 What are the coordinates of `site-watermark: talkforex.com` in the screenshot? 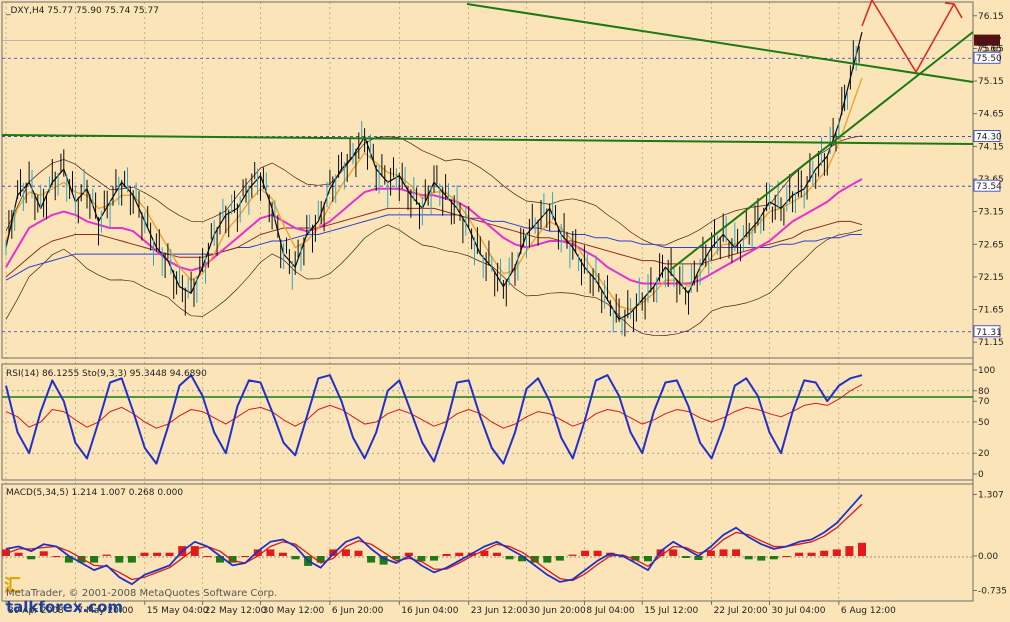 It's located at (65, 607).